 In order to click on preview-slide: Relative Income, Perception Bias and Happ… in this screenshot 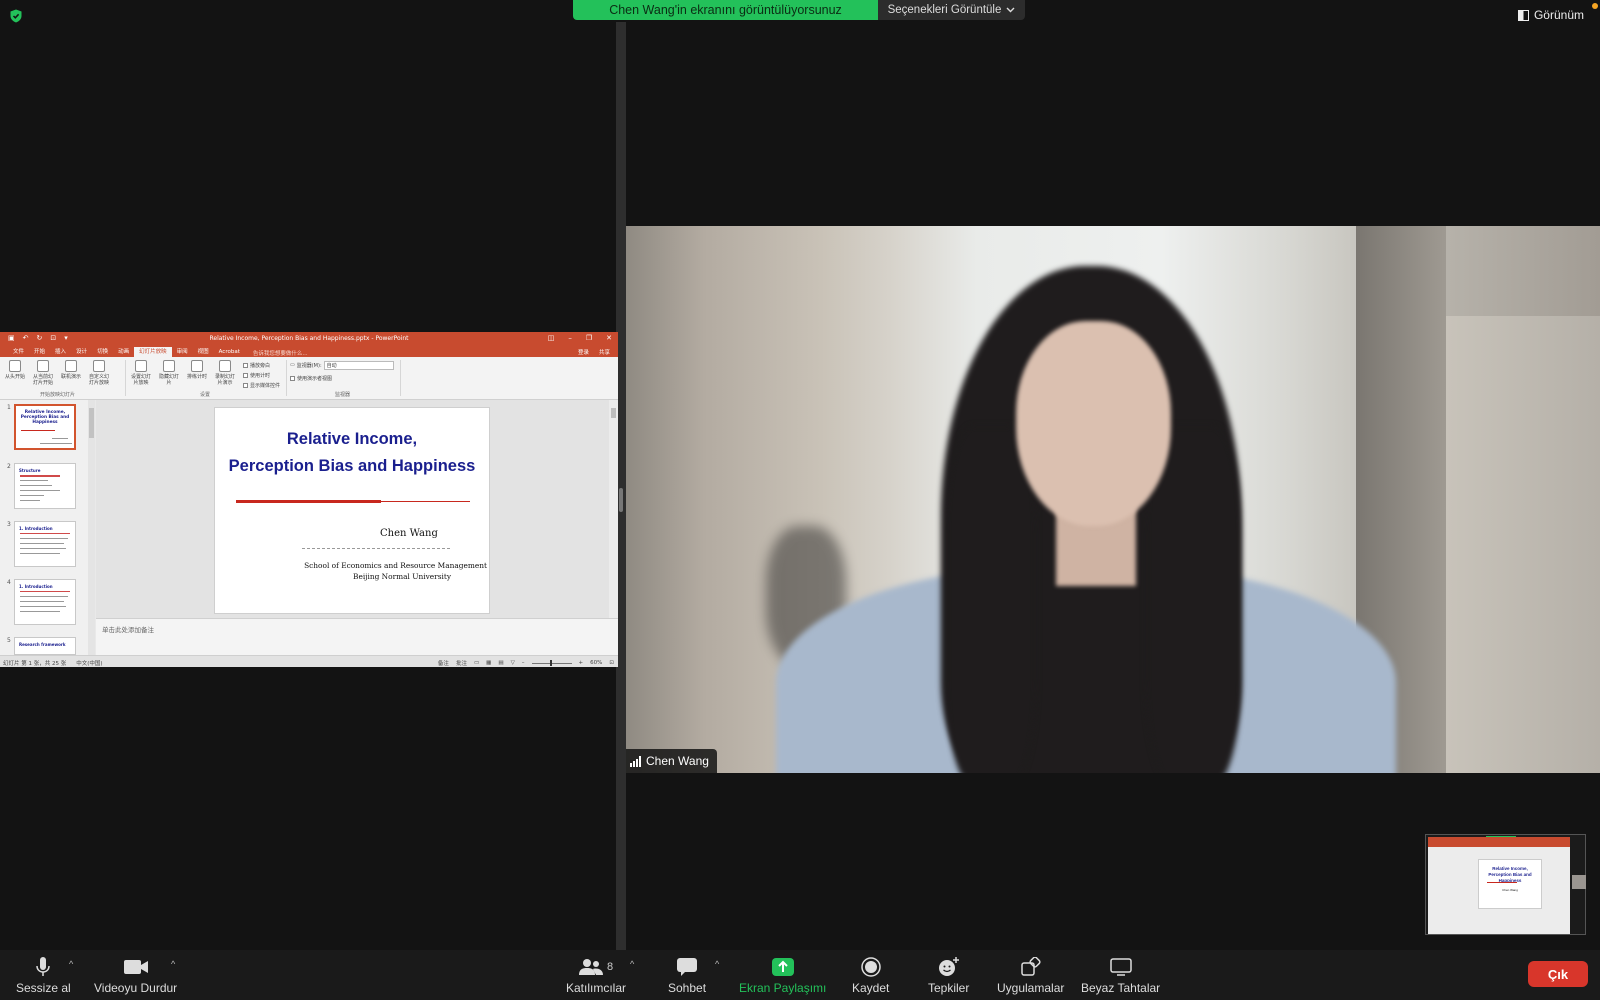, I will do `click(1510, 884)`.